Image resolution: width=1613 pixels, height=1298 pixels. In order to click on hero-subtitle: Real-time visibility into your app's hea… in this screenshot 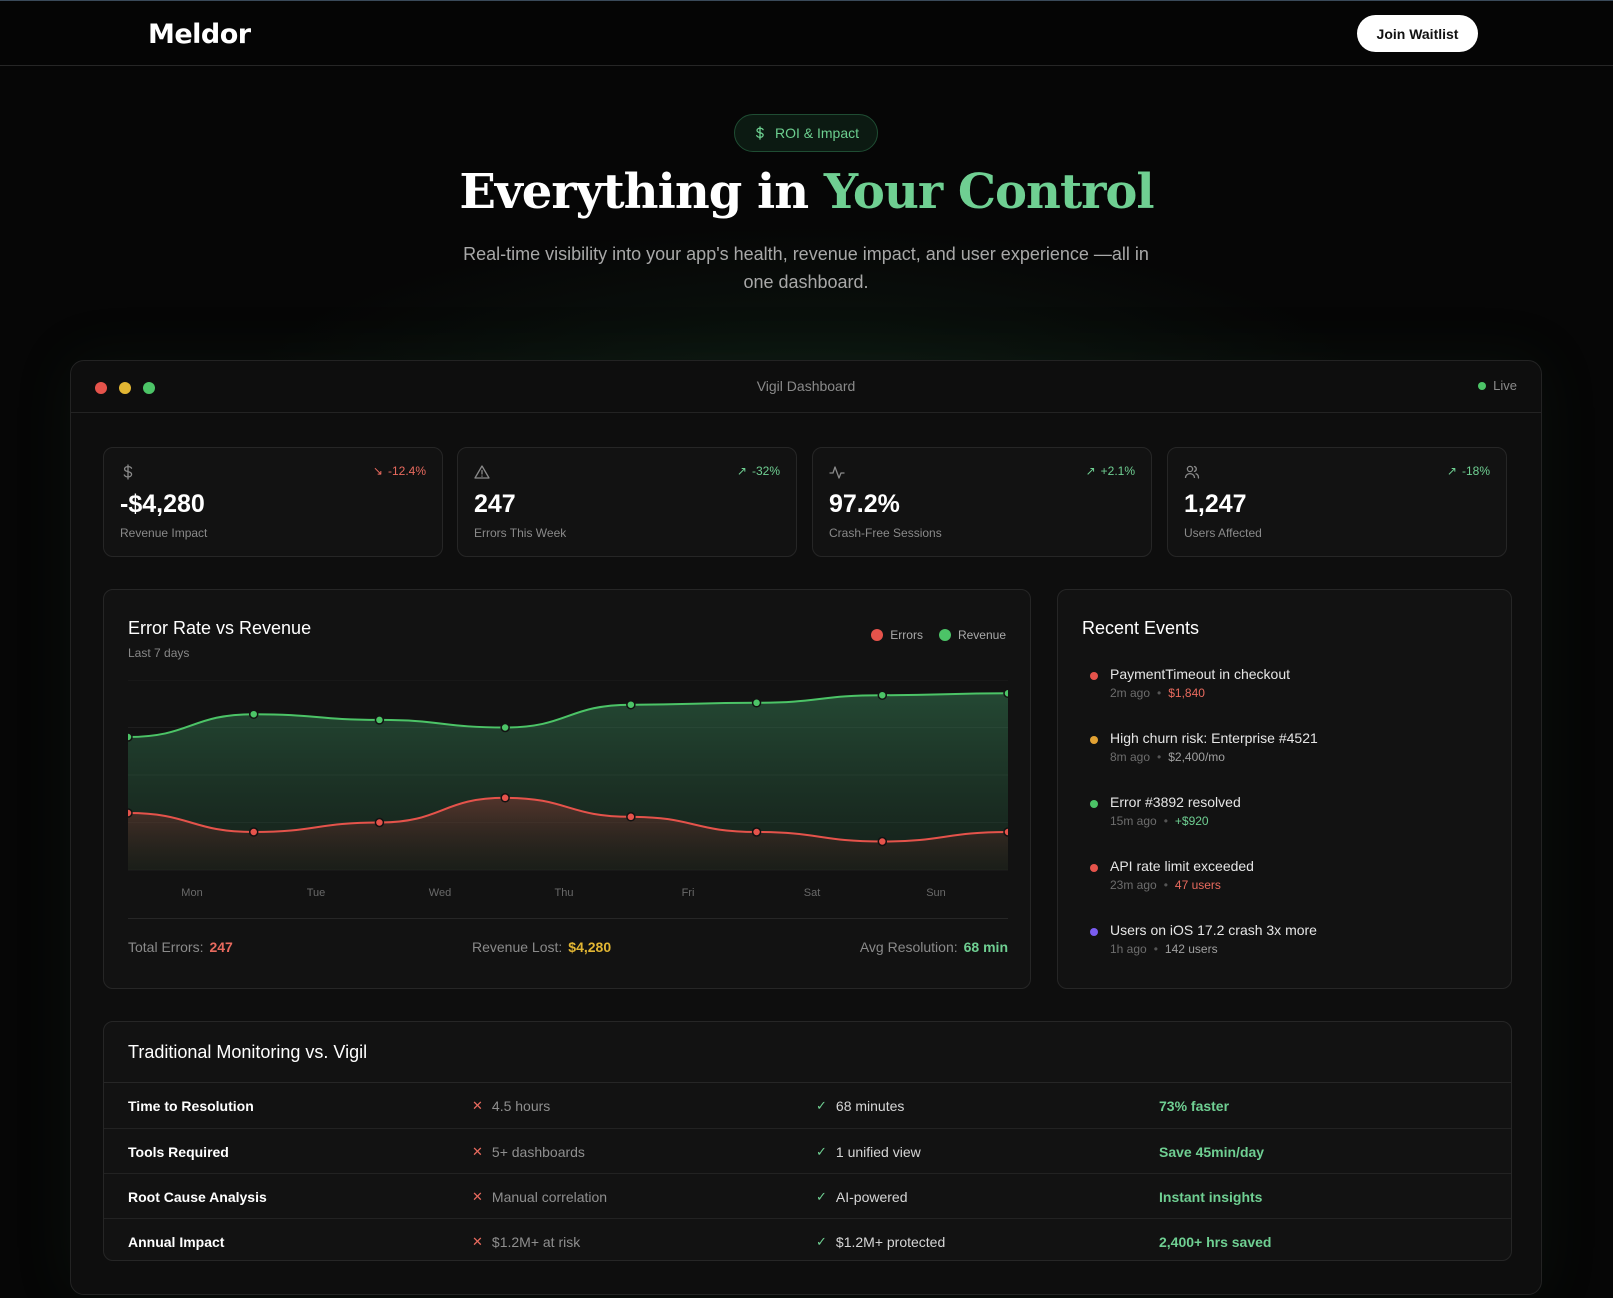, I will do `click(806, 268)`.